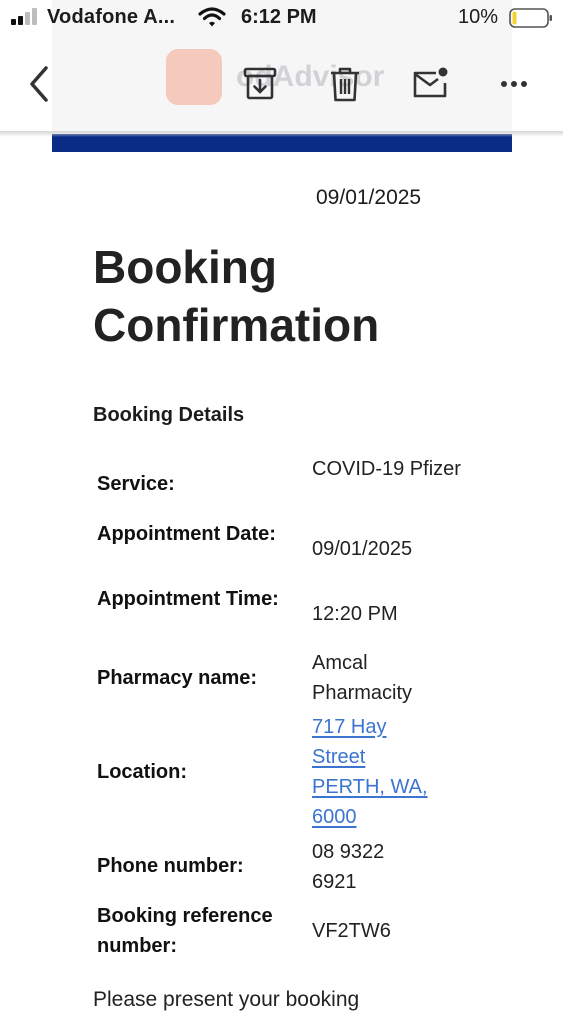 The height and width of the screenshot is (1012, 563). Describe the element at coordinates (530, 18) in the screenshot. I see `battery-icon` at that location.